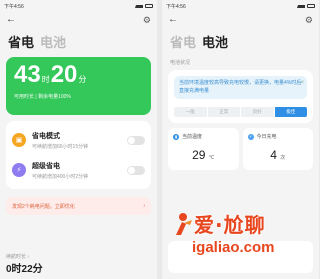 The width and height of the screenshot is (320, 279). I want to click on charge-icon: ⚡, so click(250, 136).